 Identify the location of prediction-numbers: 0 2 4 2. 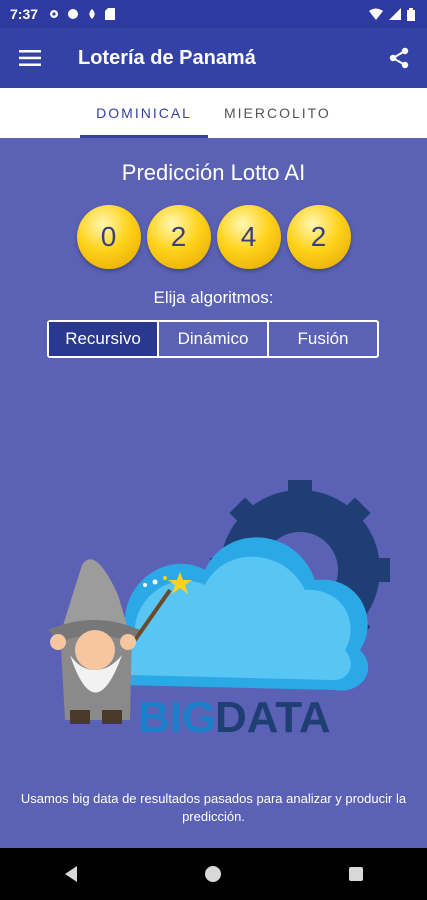
(213, 237).